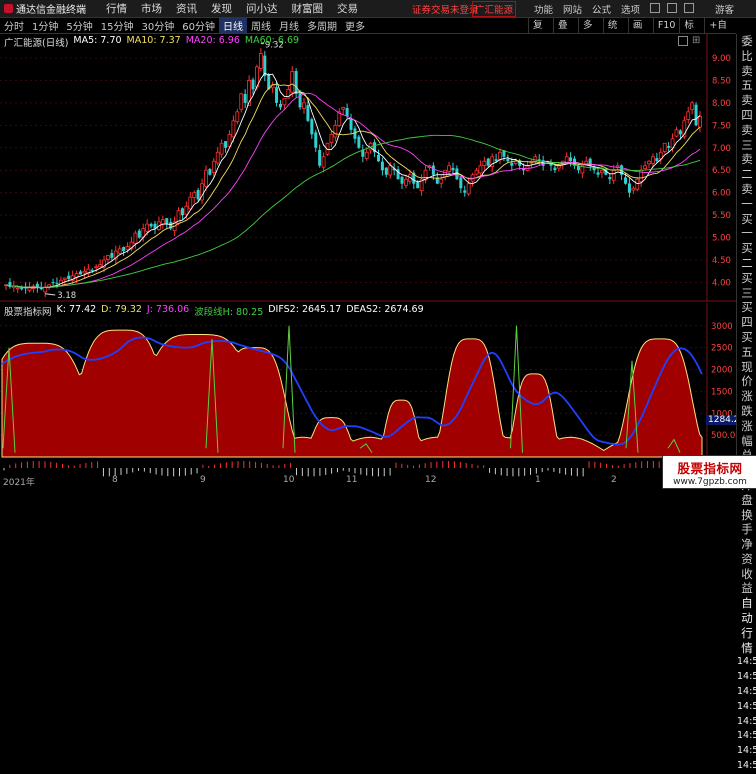 Image resolution: width=756 pixels, height=774 pixels. Describe the element at coordinates (746, 197) in the screenshot. I see `side-panel-item: 卖一` at that location.